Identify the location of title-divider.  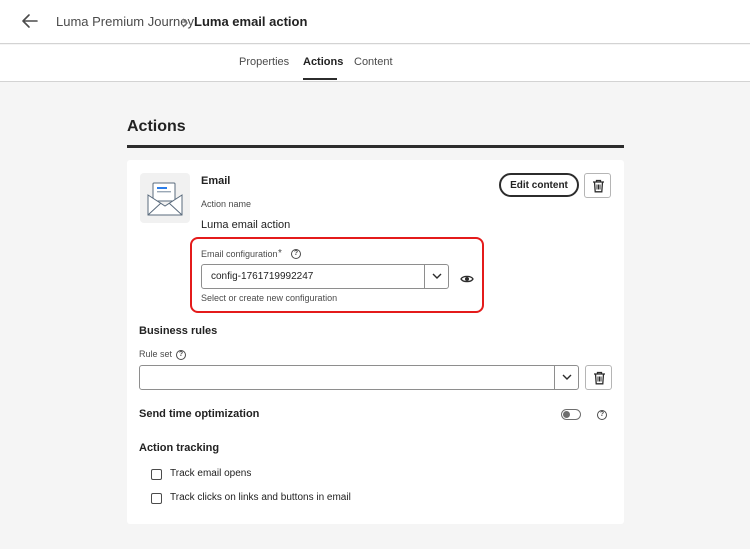
(375, 146).